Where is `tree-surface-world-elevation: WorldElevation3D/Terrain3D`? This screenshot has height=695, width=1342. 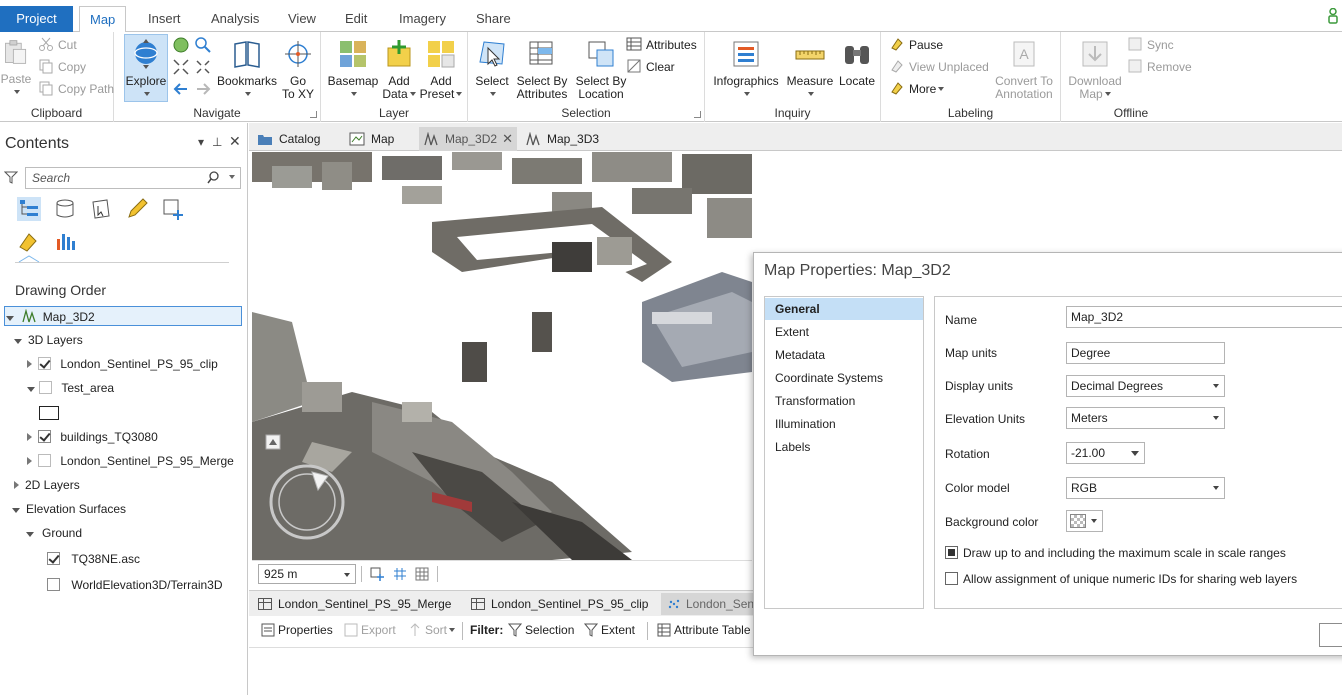 tree-surface-world-elevation: WorldElevation3D/Terrain3D is located at coordinates (135, 585).